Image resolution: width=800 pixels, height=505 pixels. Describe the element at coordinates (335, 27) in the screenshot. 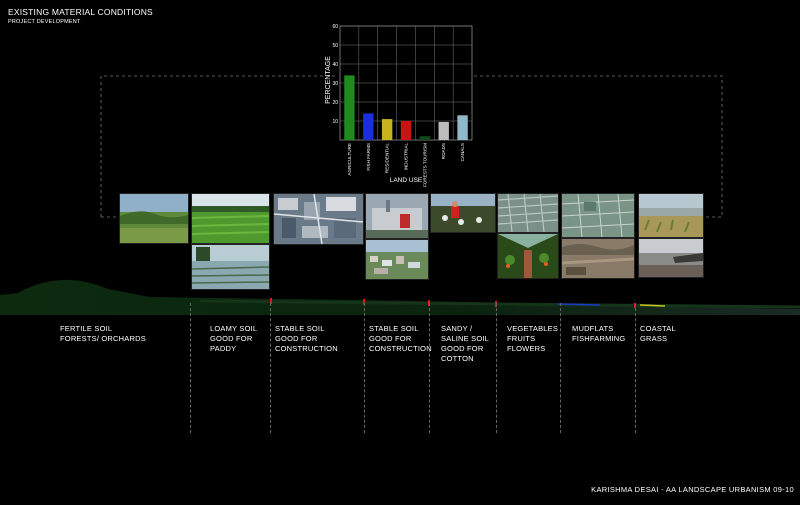

I see `chart-y-tick-label: 60` at that location.